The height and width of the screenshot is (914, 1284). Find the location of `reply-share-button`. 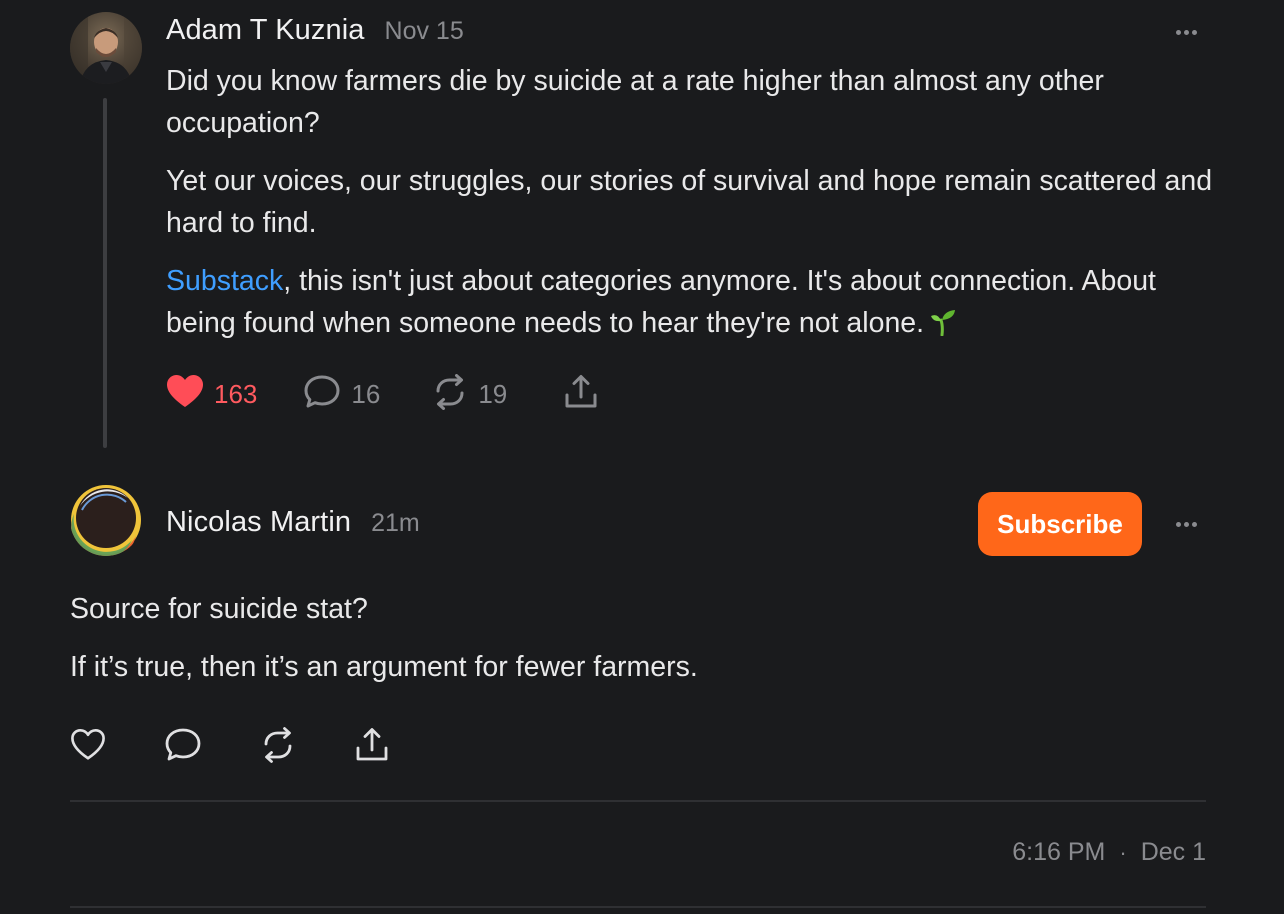

reply-share-button is located at coordinates (372, 747).